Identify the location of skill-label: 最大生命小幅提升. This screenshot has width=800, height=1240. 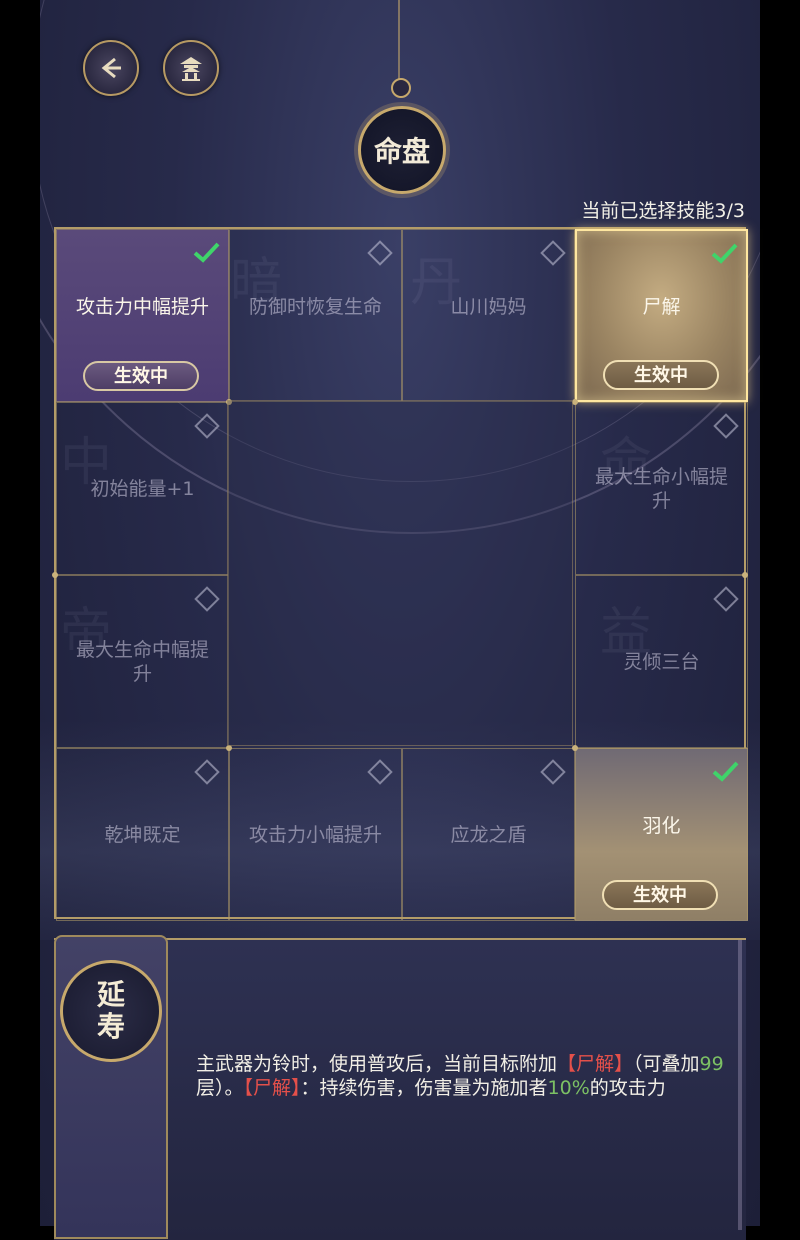
(661, 488).